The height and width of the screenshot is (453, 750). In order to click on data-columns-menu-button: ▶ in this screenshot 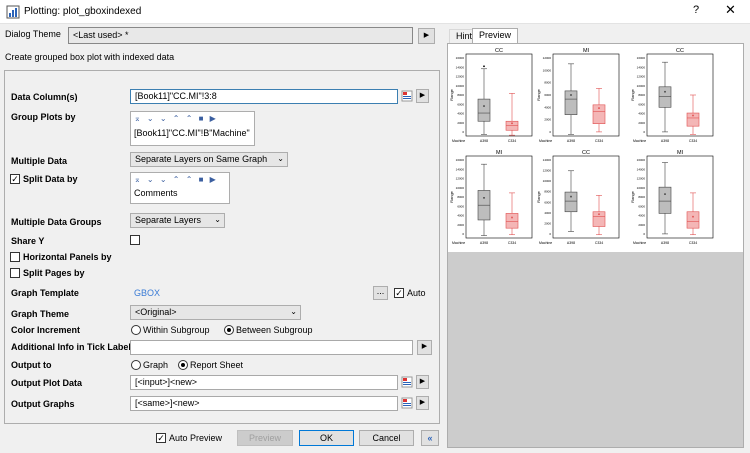, I will do `click(422, 96)`.